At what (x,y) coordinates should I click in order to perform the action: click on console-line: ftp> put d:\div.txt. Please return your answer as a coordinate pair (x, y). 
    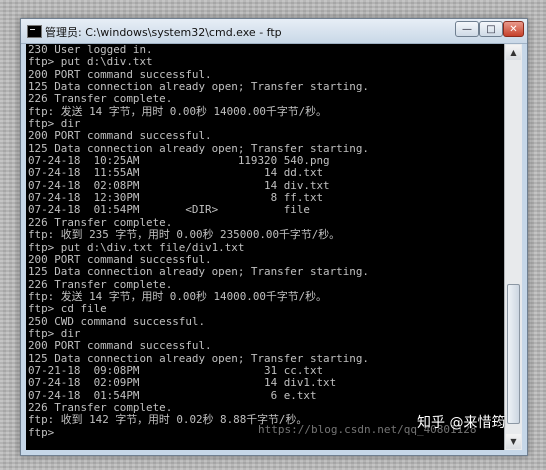
    Looking at the image, I should click on (90, 62).